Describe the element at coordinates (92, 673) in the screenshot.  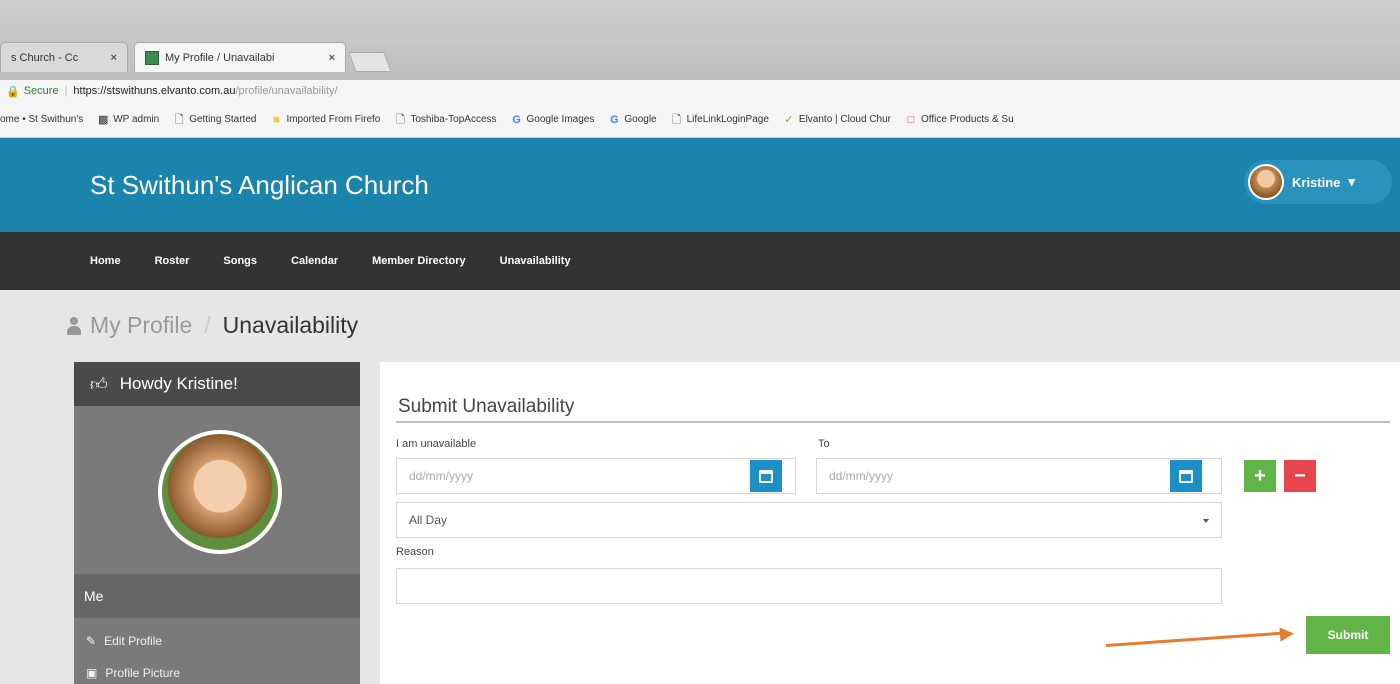
I see `image-icon: ▣` at that location.